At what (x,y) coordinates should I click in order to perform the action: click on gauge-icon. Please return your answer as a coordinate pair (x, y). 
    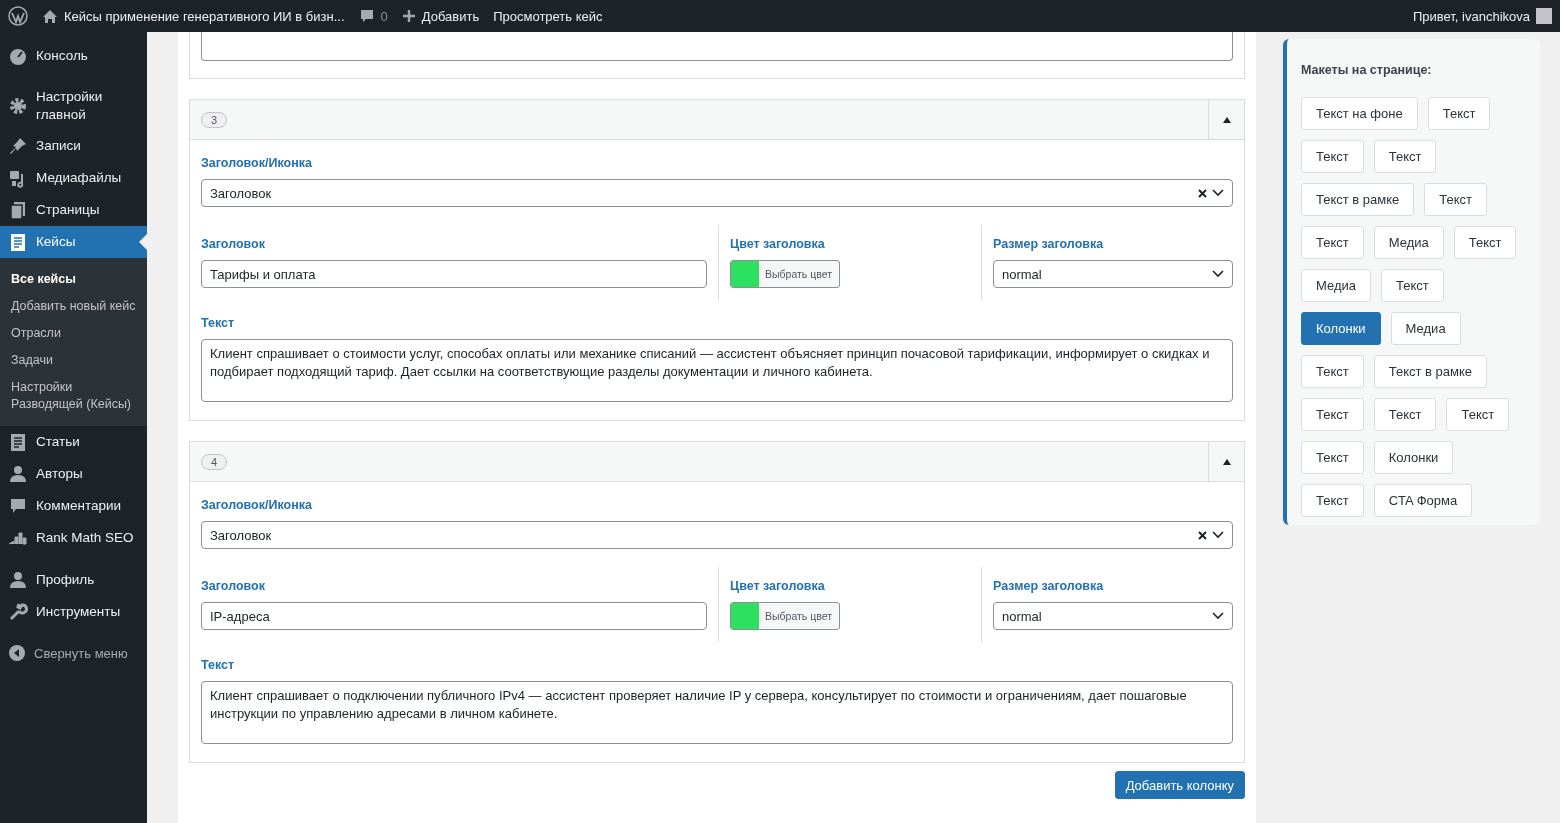
    Looking at the image, I should click on (18, 56).